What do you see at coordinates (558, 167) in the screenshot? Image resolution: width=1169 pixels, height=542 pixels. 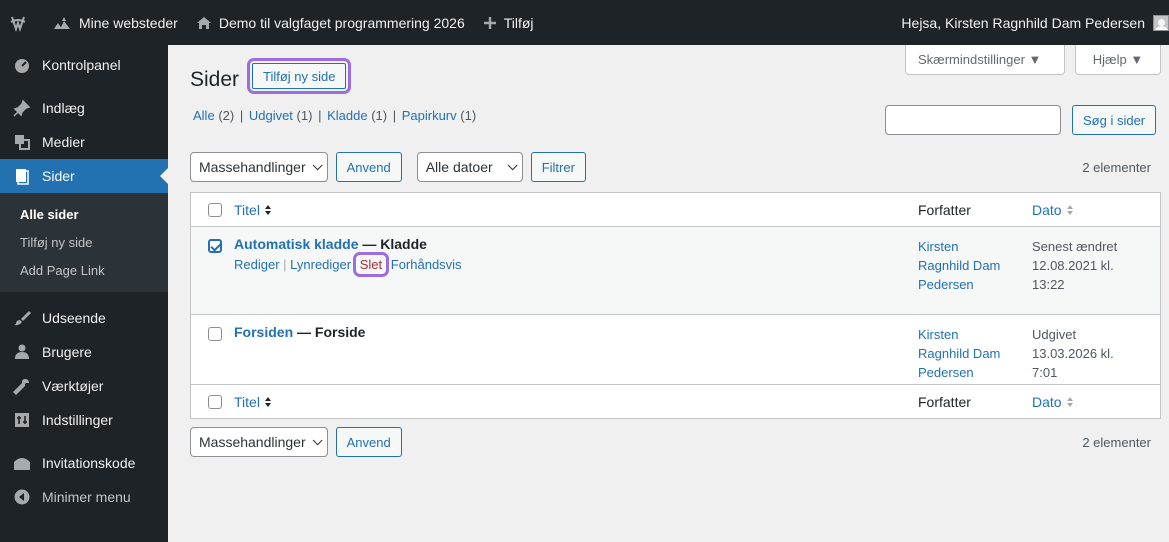 I see `filter-button: Filtrer` at bounding box center [558, 167].